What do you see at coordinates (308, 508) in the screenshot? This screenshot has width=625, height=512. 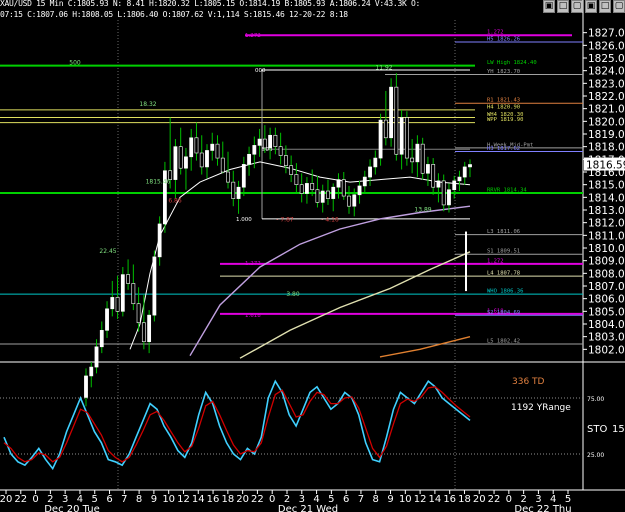 I see `x-date-label: Dec 21 Wed` at bounding box center [308, 508].